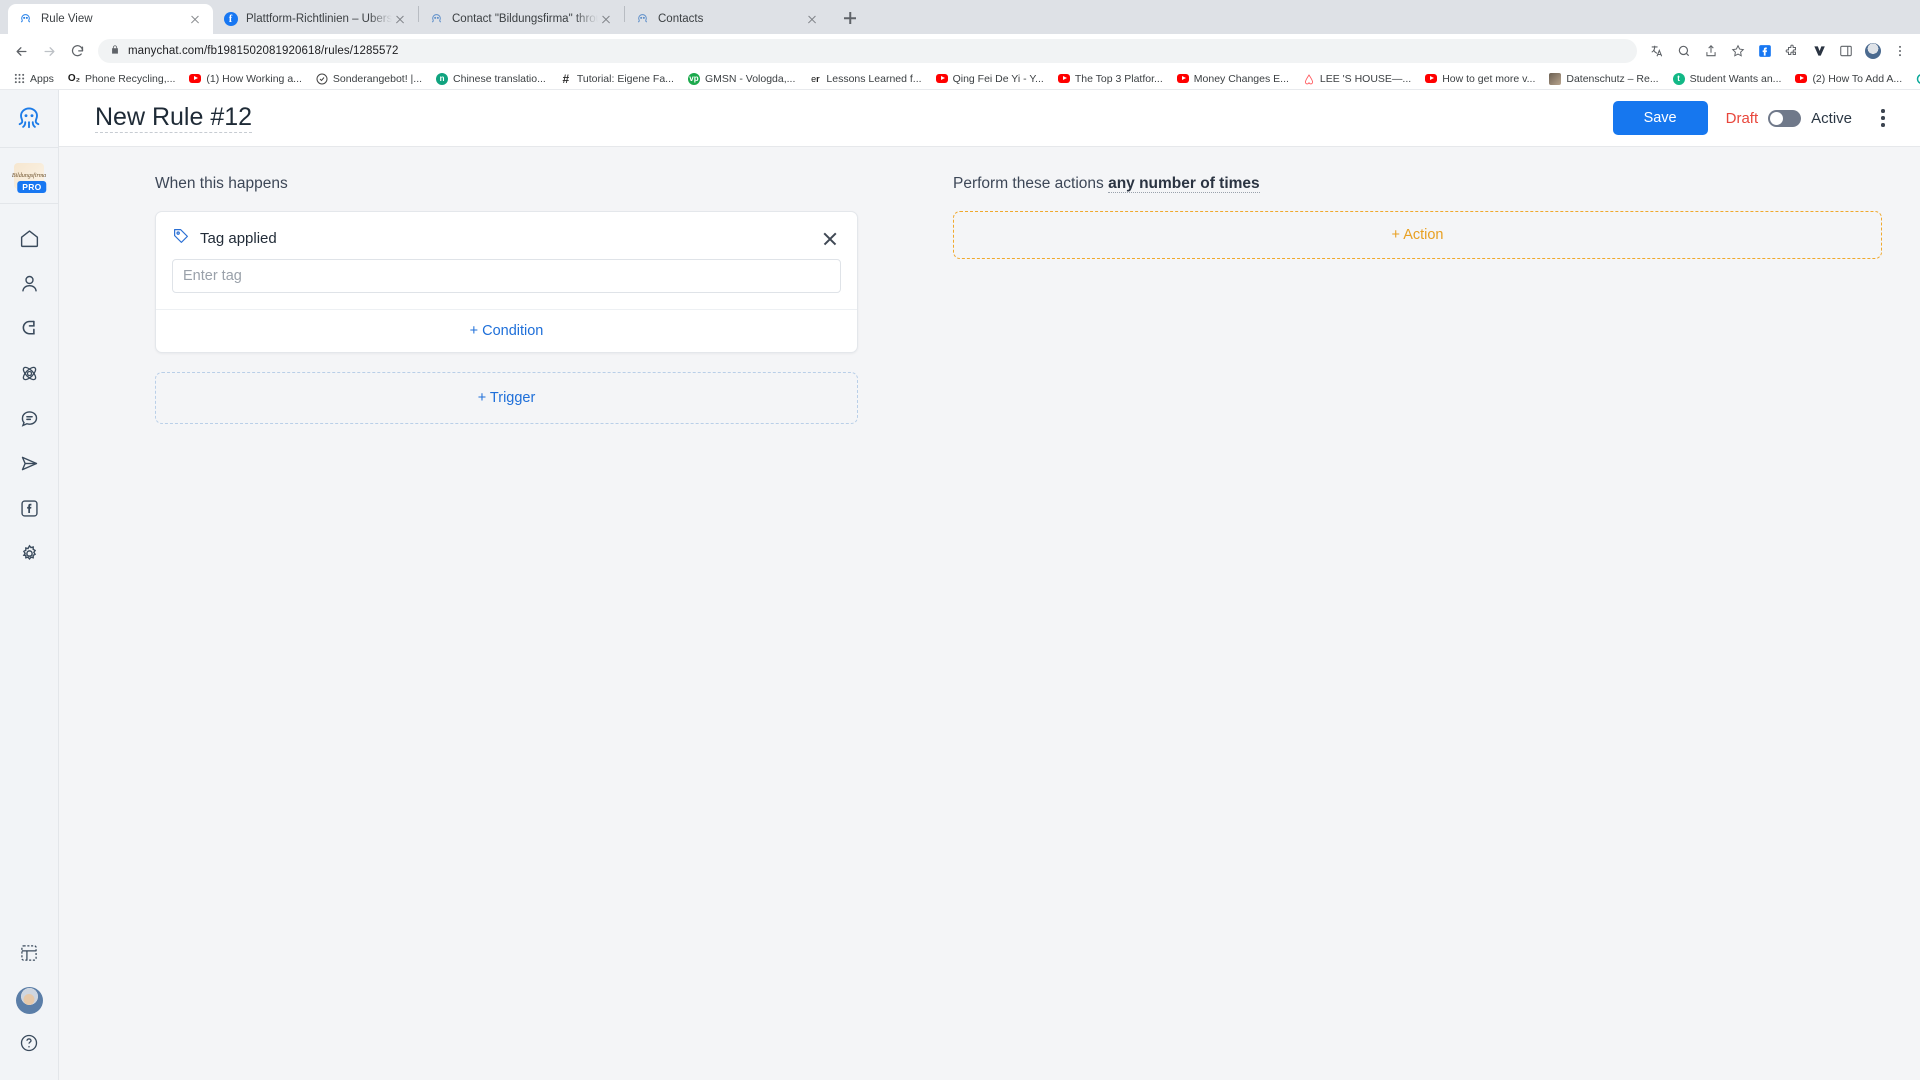 The width and height of the screenshot is (1920, 1080). Describe the element at coordinates (29, 510) in the screenshot. I see `sidebar-item-facebook` at that location.